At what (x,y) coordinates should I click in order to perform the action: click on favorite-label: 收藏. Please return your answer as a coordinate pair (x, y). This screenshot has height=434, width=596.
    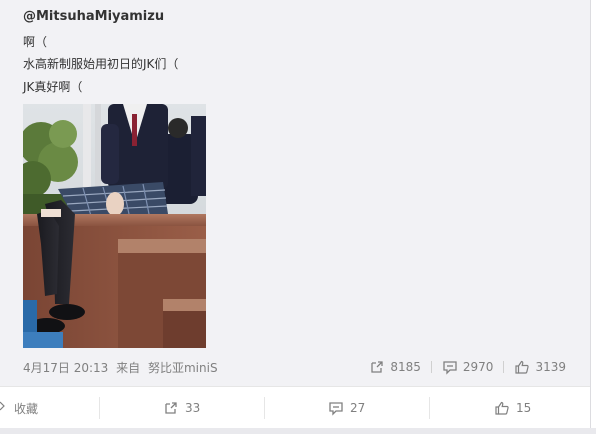
    Looking at the image, I should click on (26, 408).